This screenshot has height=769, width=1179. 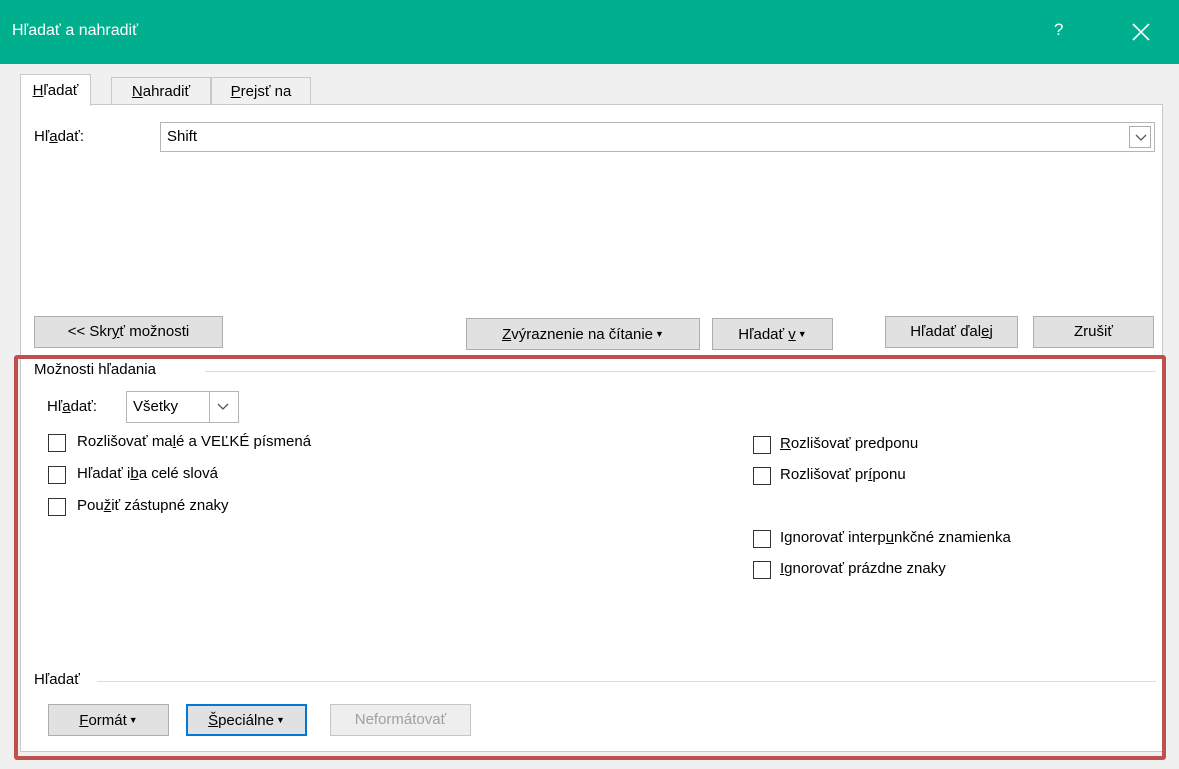 I want to click on tab-replace: Nahradiť, so click(x=161, y=90).